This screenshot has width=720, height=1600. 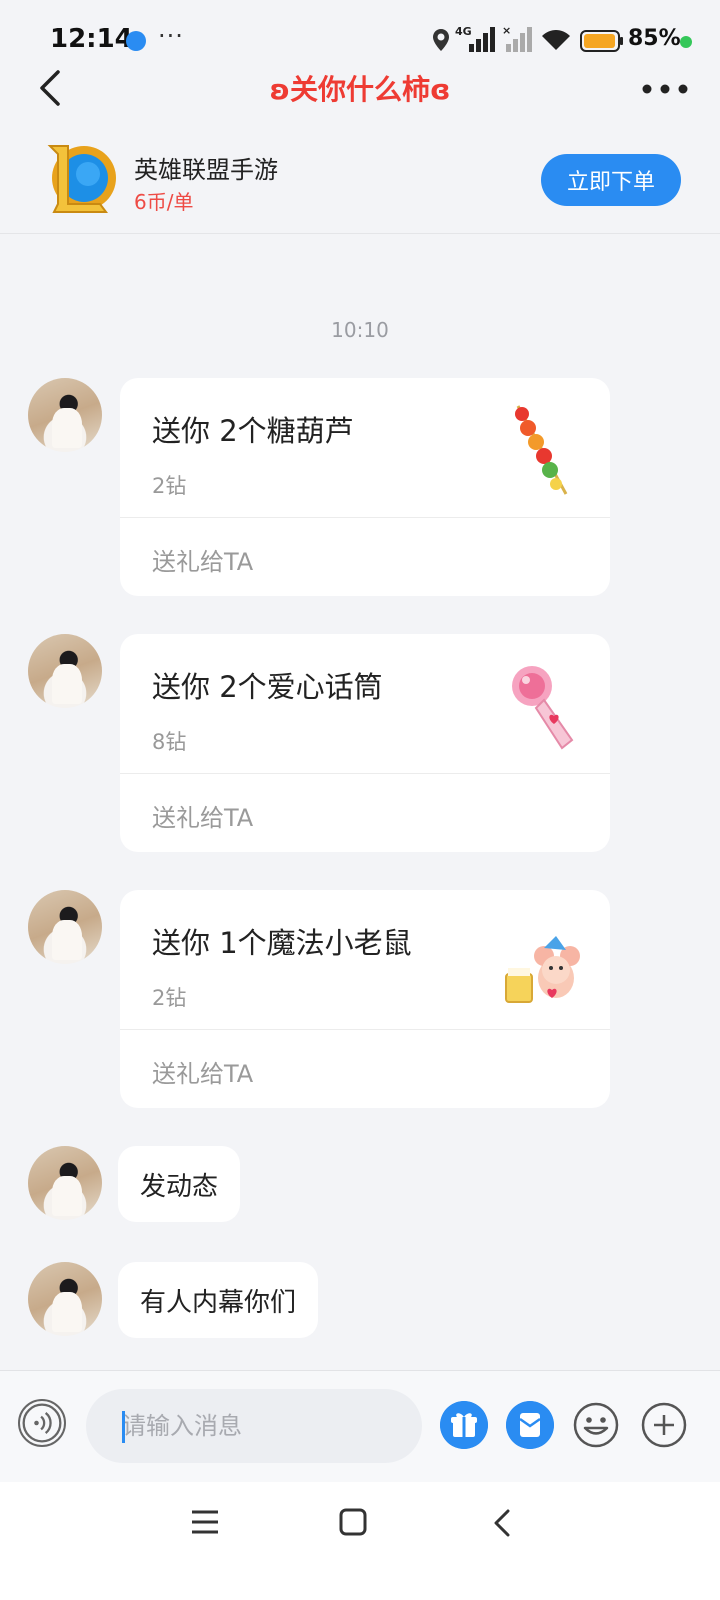 What do you see at coordinates (464, 1425) in the screenshot?
I see `gift-icon` at bounding box center [464, 1425].